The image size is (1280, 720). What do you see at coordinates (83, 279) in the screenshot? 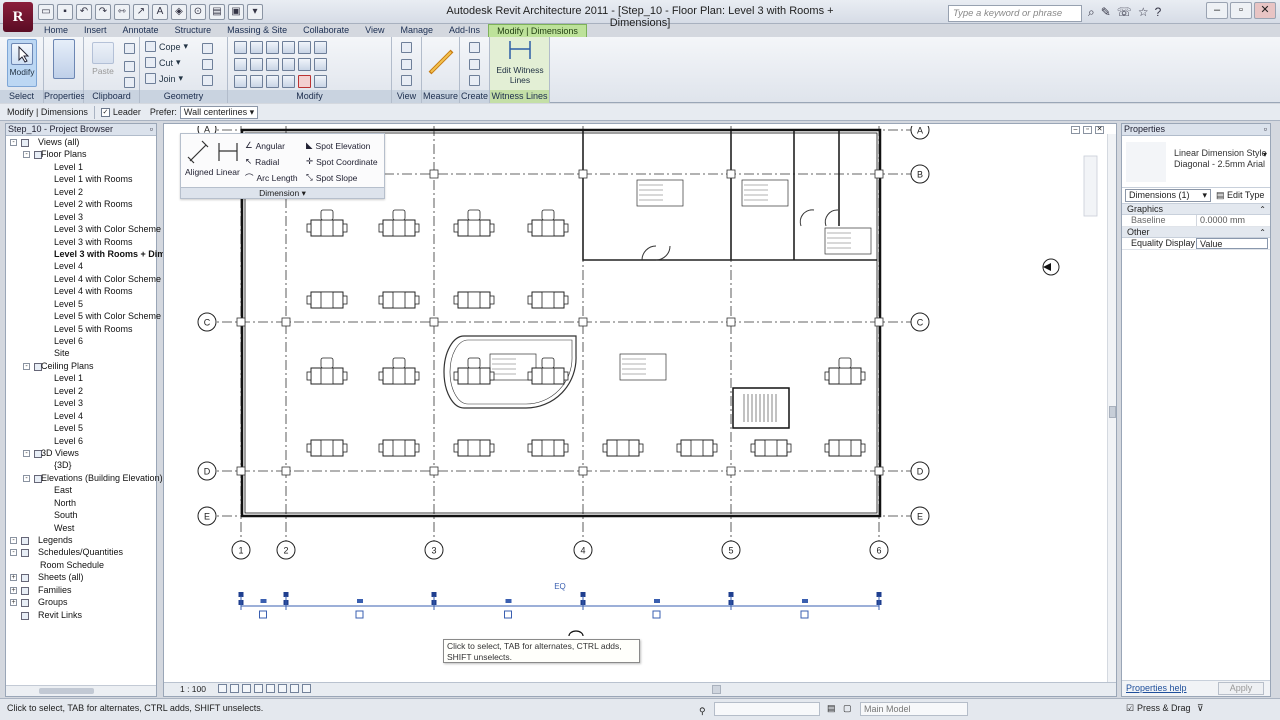
I see `browser-item: Level 4 with Color Scheme` at bounding box center [83, 279].